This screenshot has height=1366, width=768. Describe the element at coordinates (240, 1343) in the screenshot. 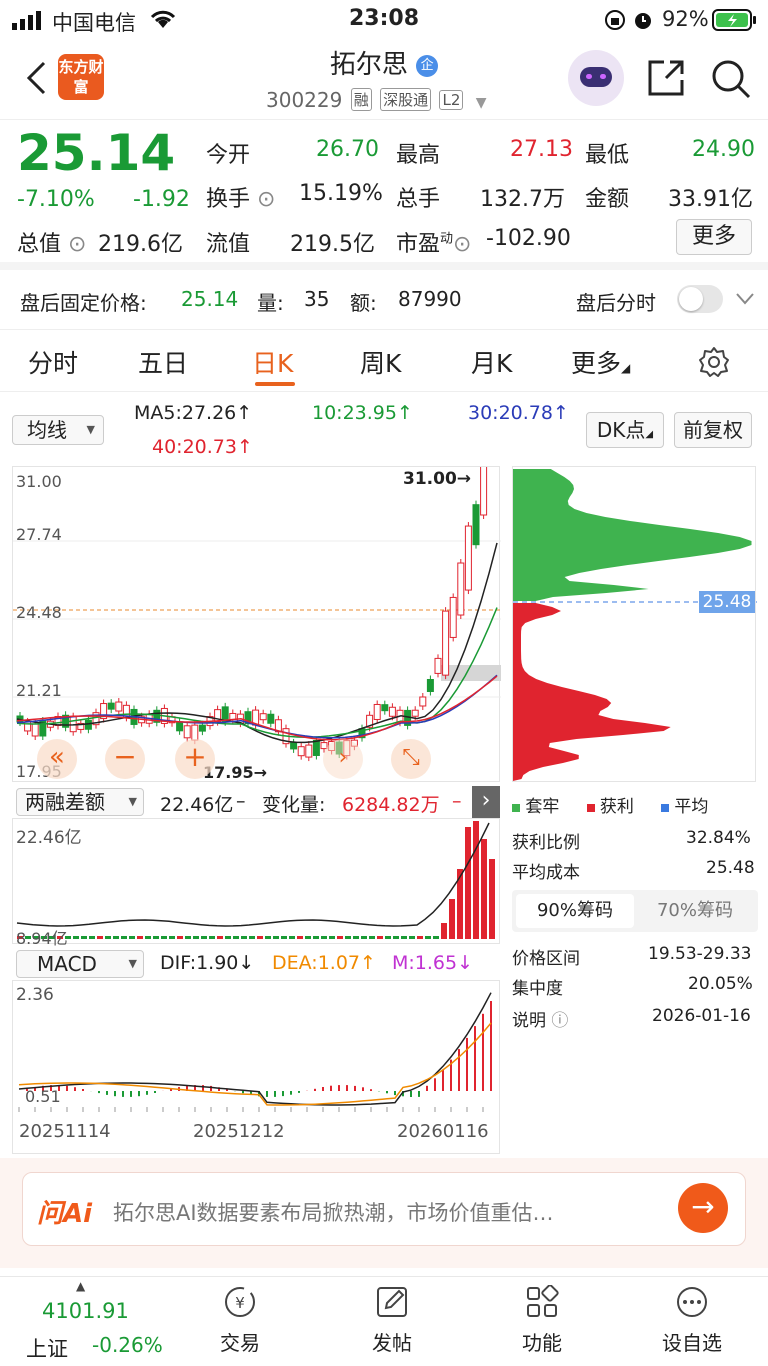

I see `nav-trade-label: 交易` at that location.